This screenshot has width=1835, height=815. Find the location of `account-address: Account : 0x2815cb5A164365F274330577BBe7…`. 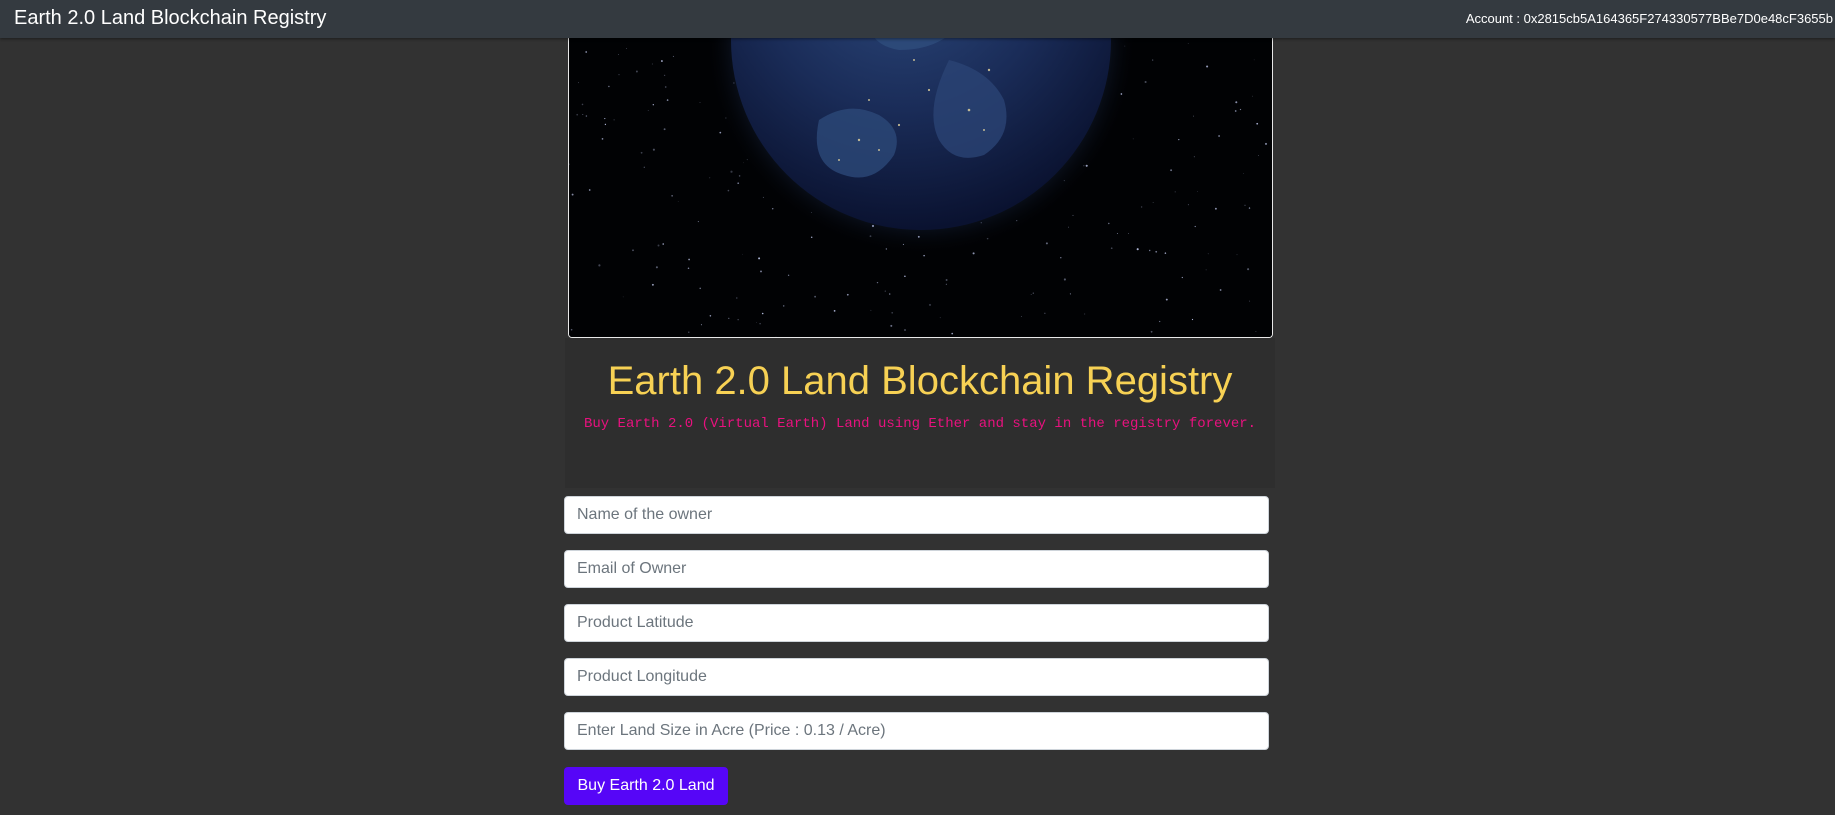

account-address: Account : 0x2815cb5A164365F274330577BBe7… is located at coordinates (1649, 18).